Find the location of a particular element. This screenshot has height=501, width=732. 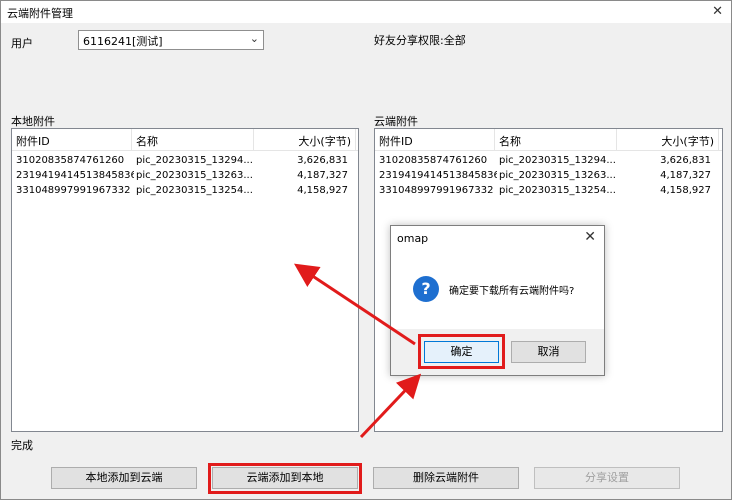

cloud-list-header: 附件ID 名称 大小(字节) is located at coordinates (548, 140).